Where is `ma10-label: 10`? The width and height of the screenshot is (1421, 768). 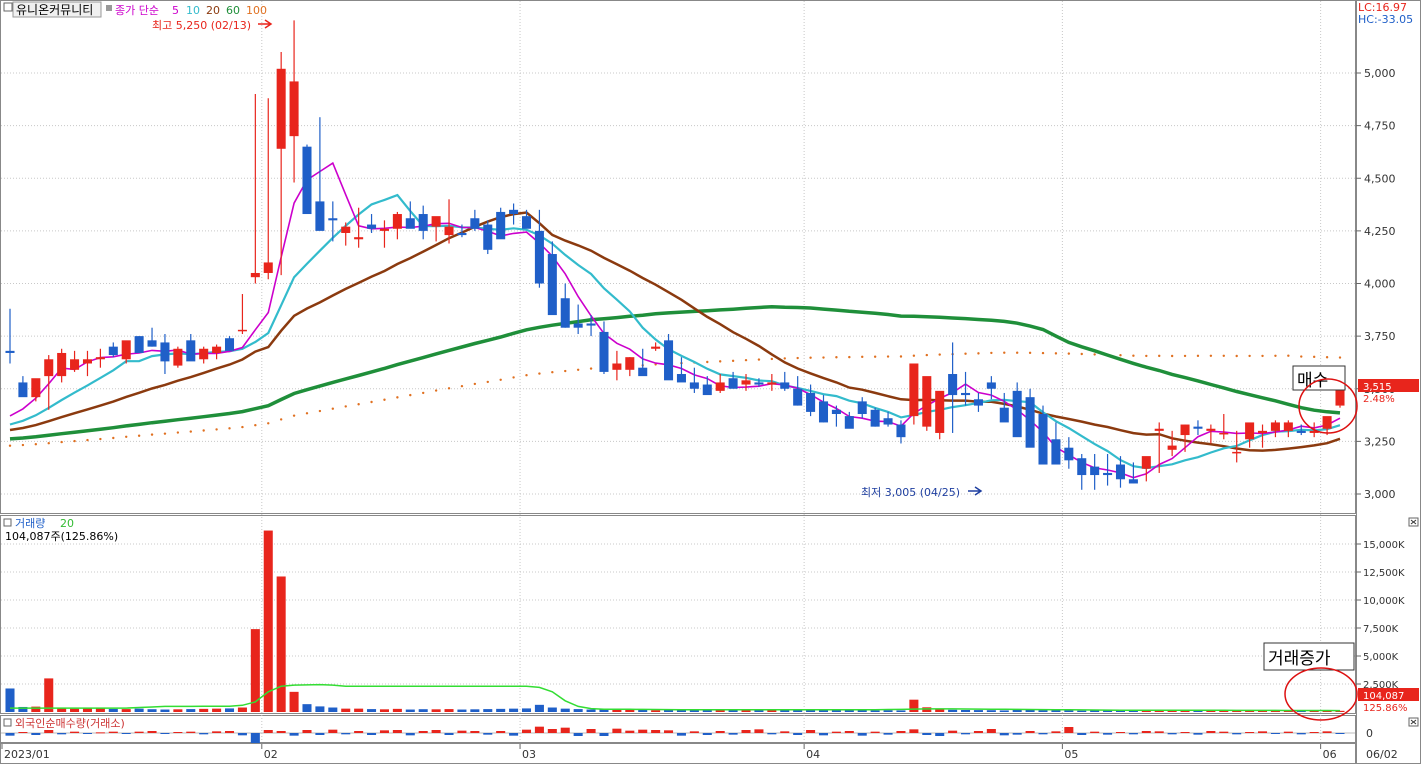
ma10-label: 10 is located at coordinates (193, 10).